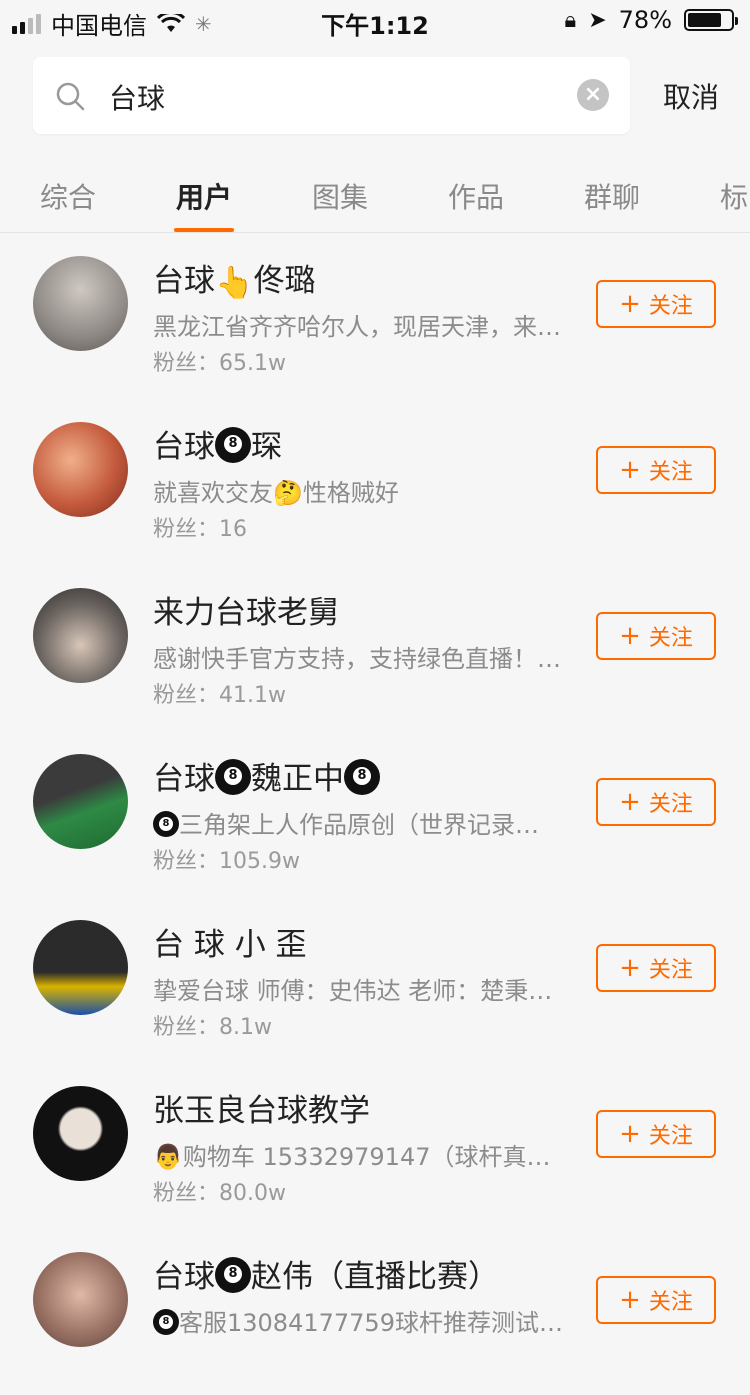 The image size is (750, 1395). I want to click on list-item: 台 球 小 歪 挚爱台球 师傅：史伟达 老师：楚秉… 粉丝：8.1w + 关注, so click(375, 980).